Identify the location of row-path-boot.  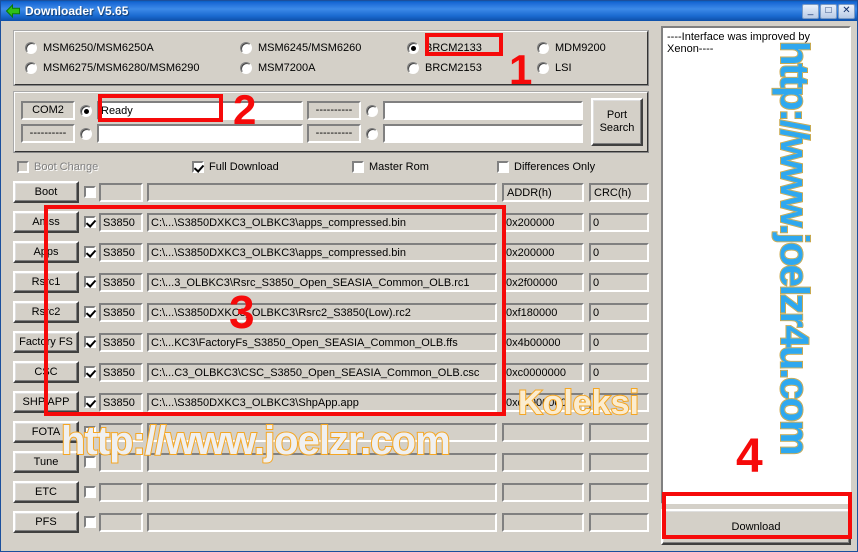
(322, 192).